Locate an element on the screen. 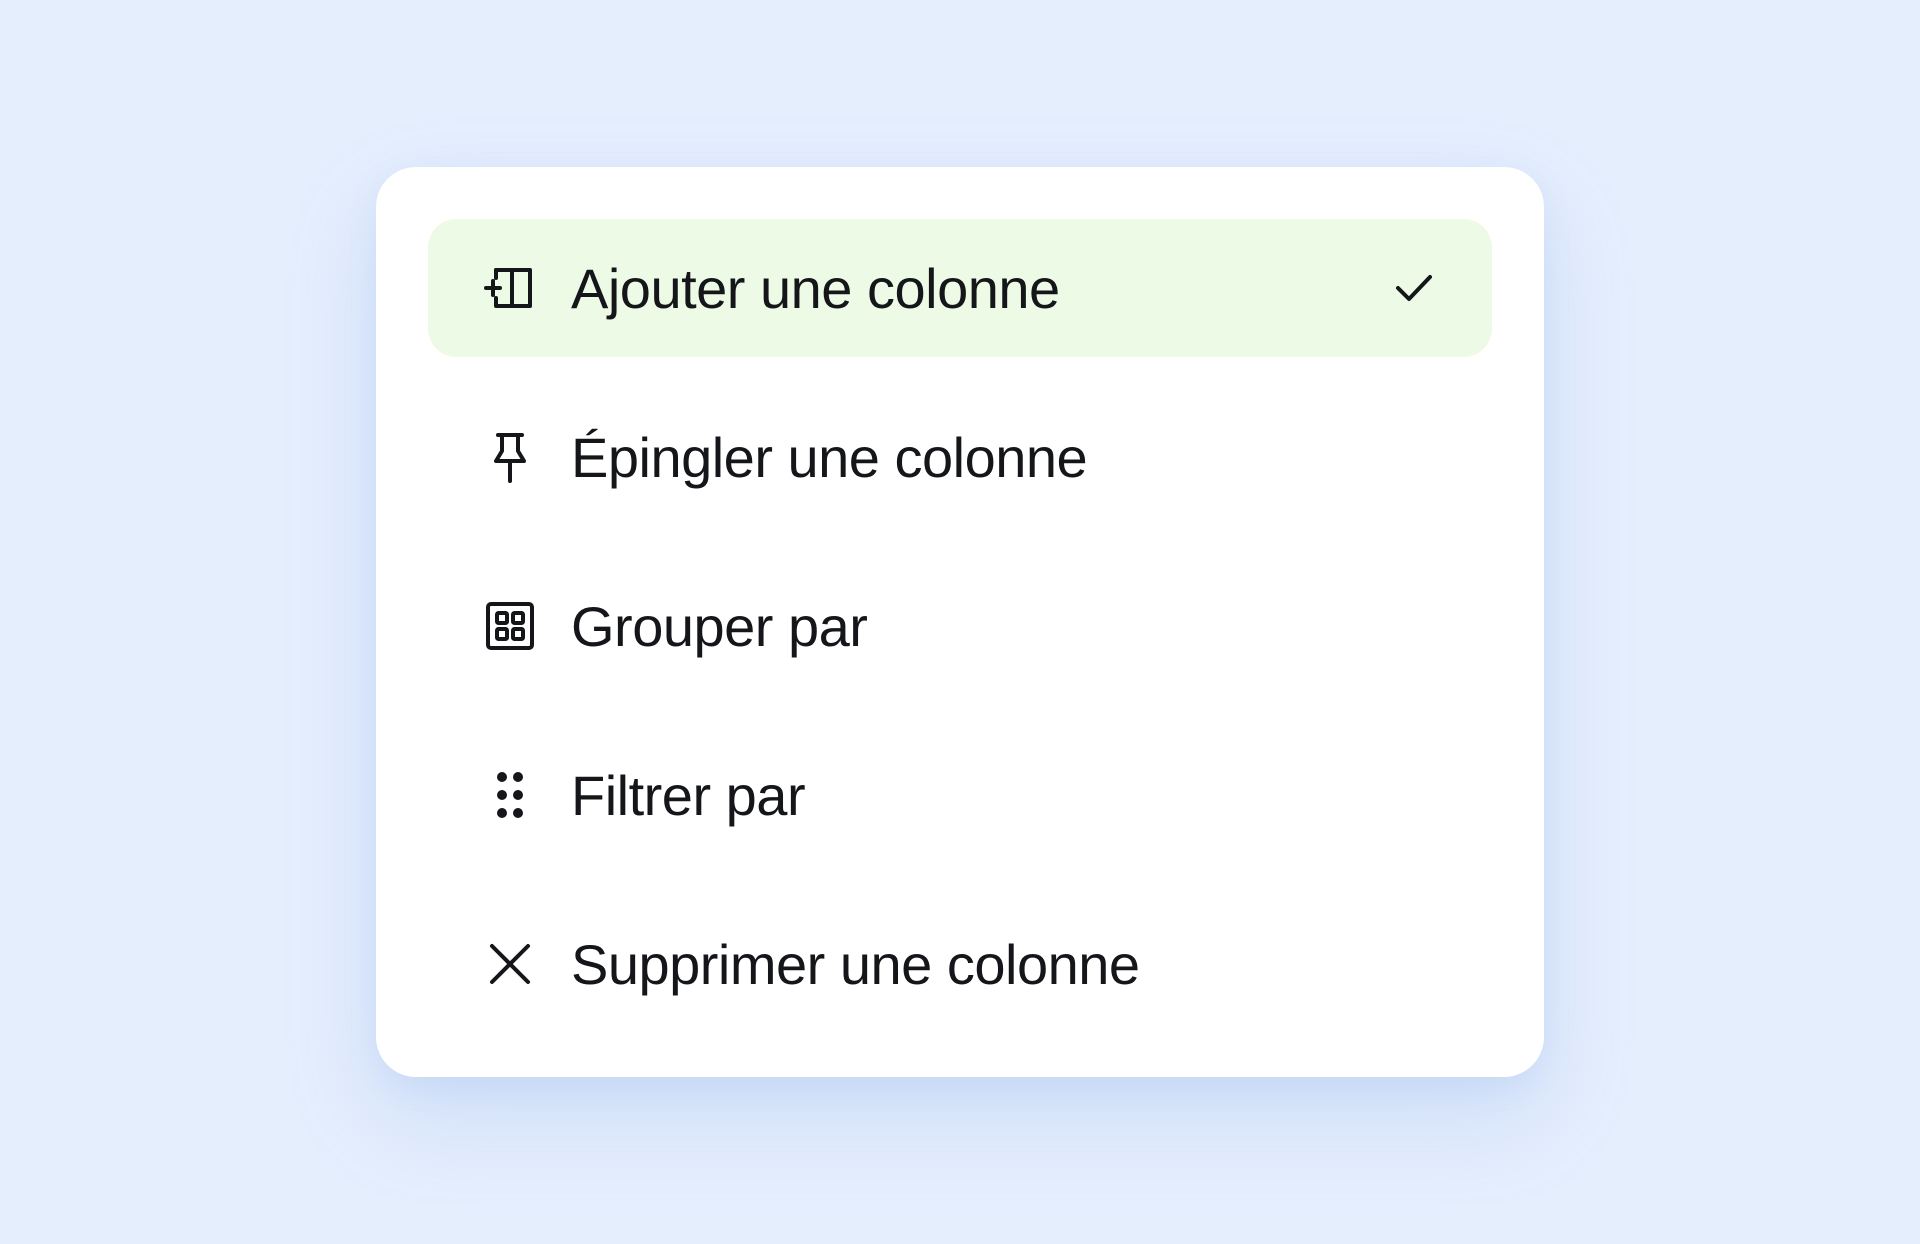 The height and width of the screenshot is (1244, 1920). menu-item-add-column: Ajouter une colonne is located at coordinates (960, 288).